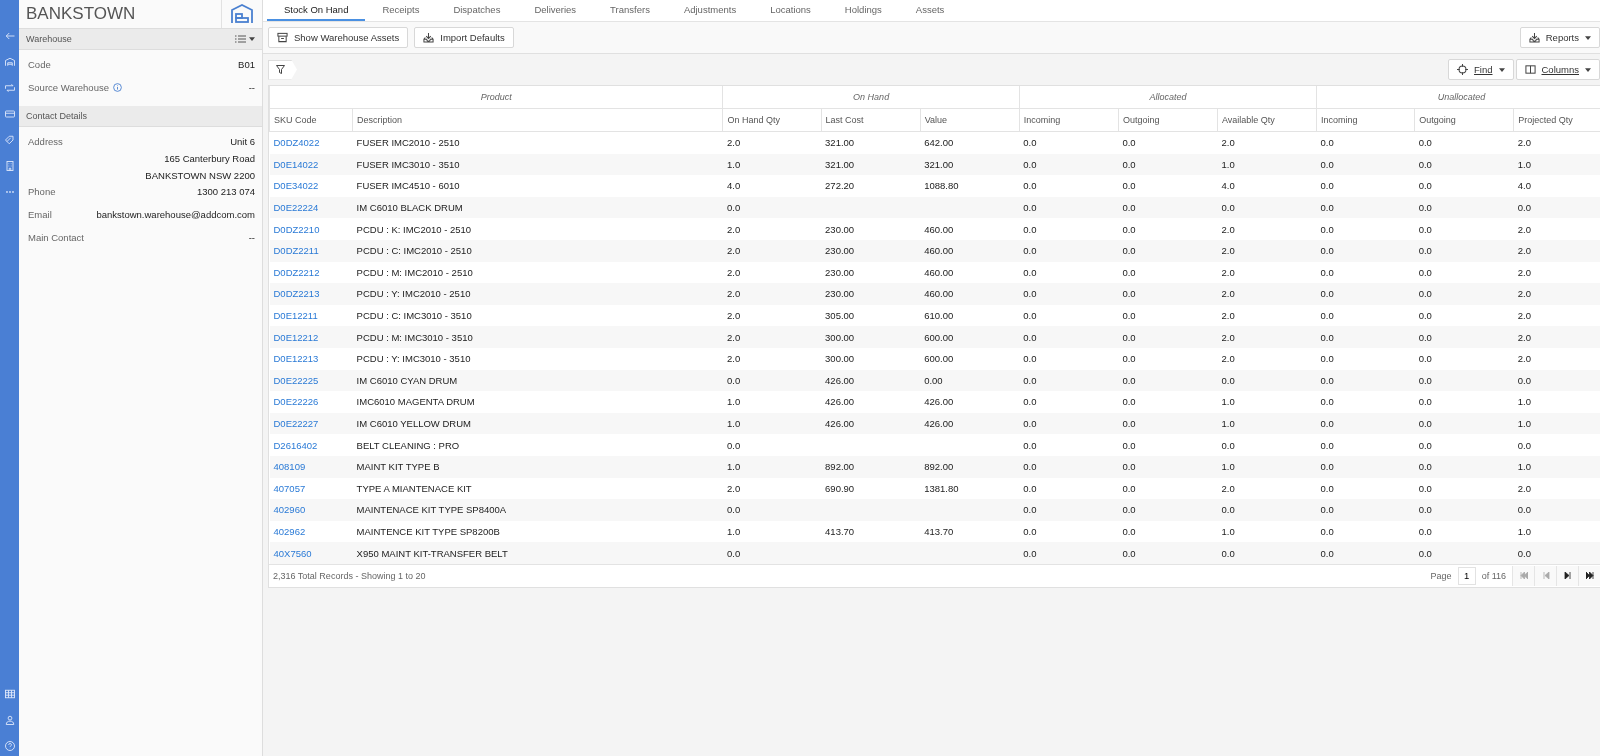 Image resolution: width=1600 pixels, height=756 pixels. Describe the element at coordinates (496, 97) in the screenshot. I see `column-group-header: Product` at that location.